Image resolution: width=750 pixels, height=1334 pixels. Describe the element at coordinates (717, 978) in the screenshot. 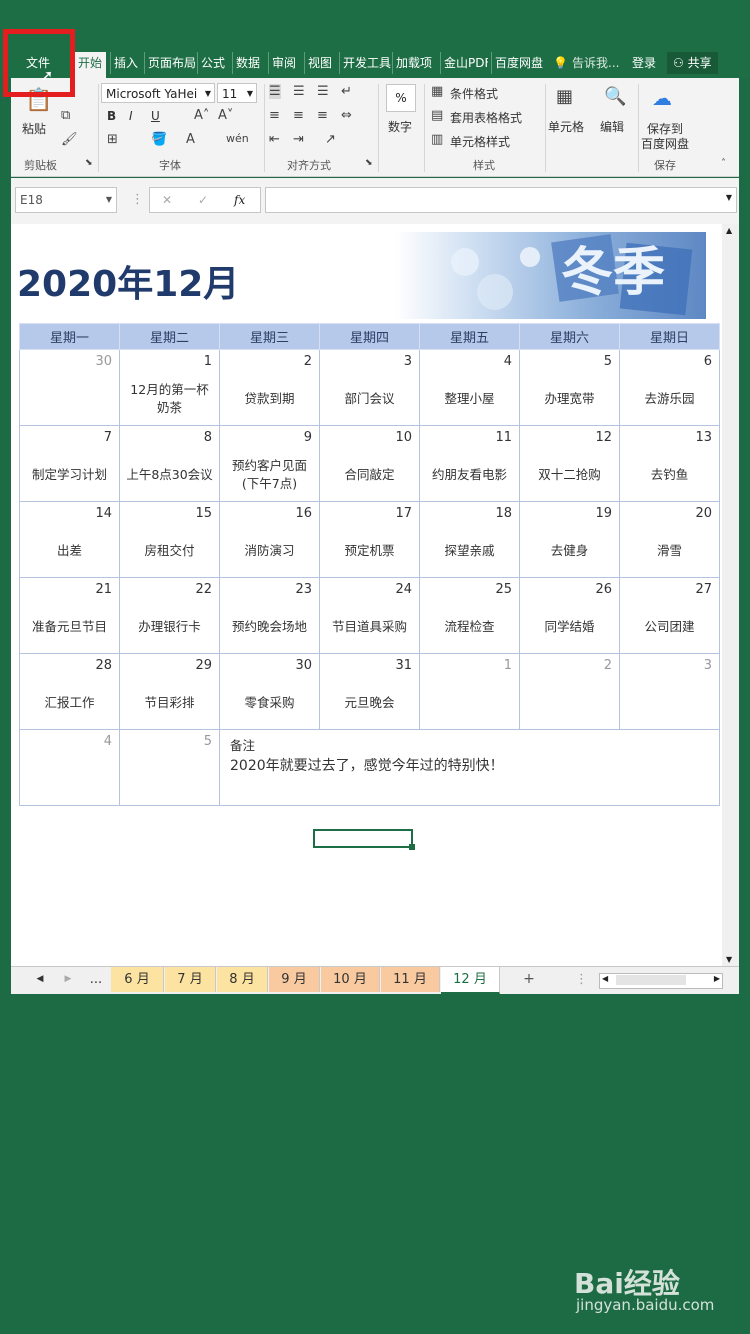

I see `scroll-right-icon: ▶` at that location.